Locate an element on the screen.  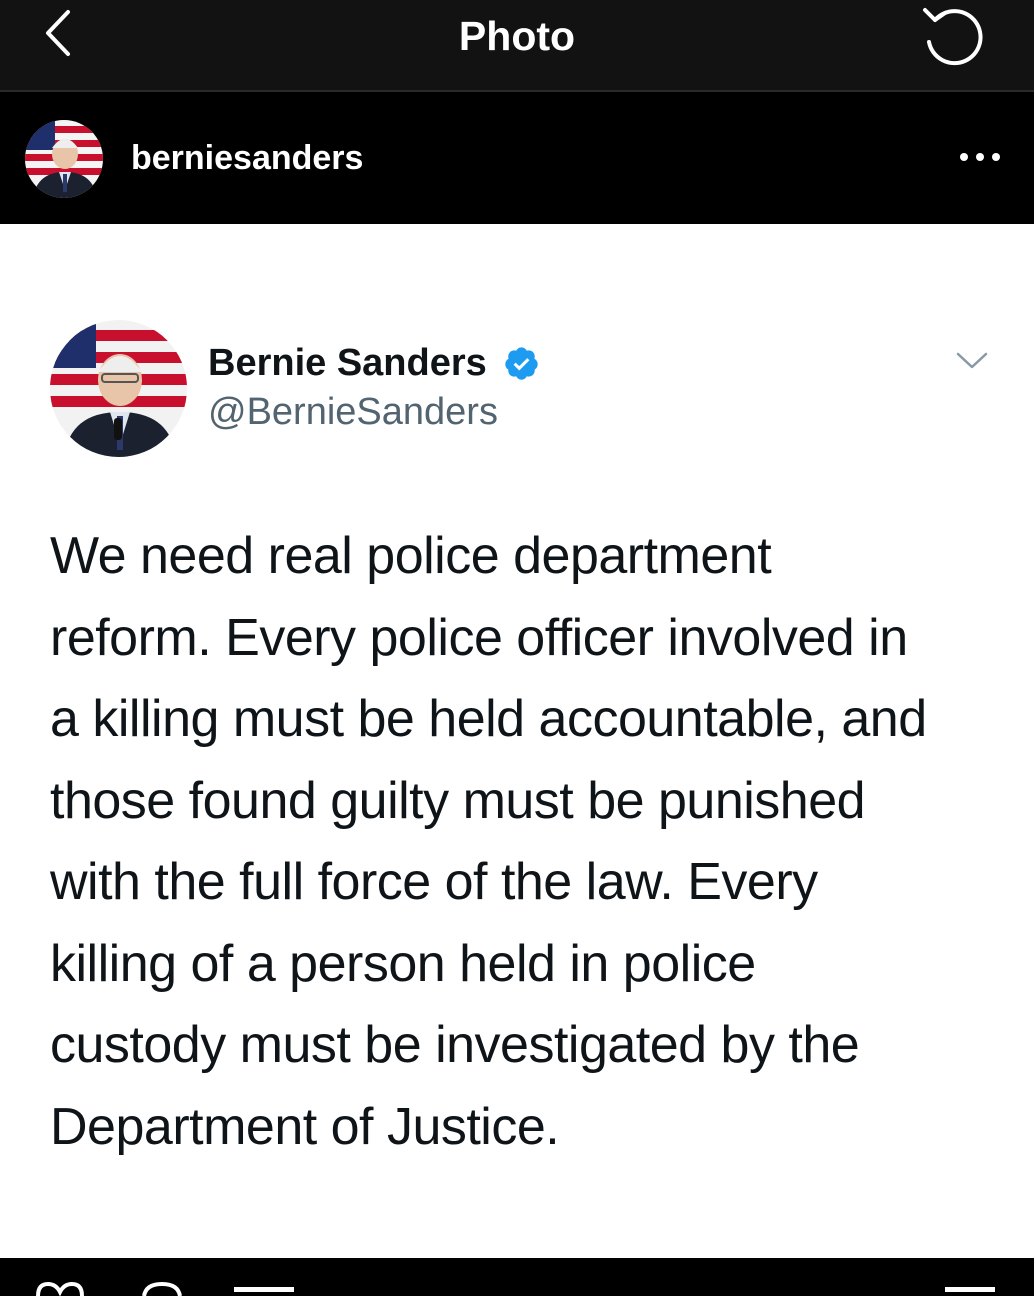
verified-badge-icon is located at coordinates (521, 363).